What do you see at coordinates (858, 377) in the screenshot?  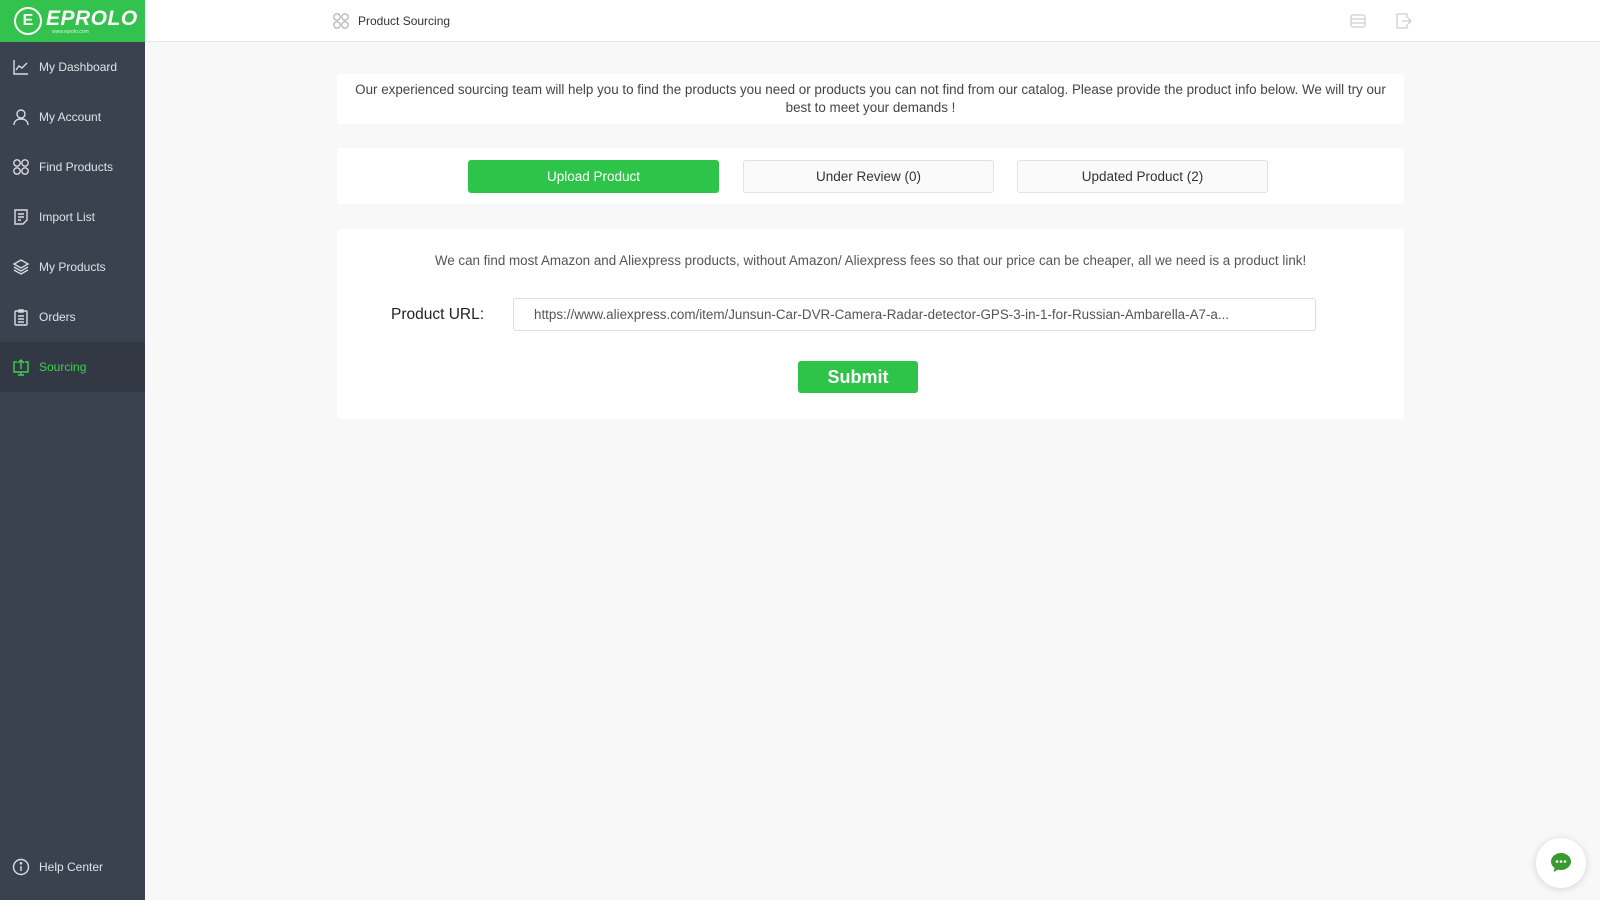 I see `submit-button: Submit` at bounding box center [858, 377].